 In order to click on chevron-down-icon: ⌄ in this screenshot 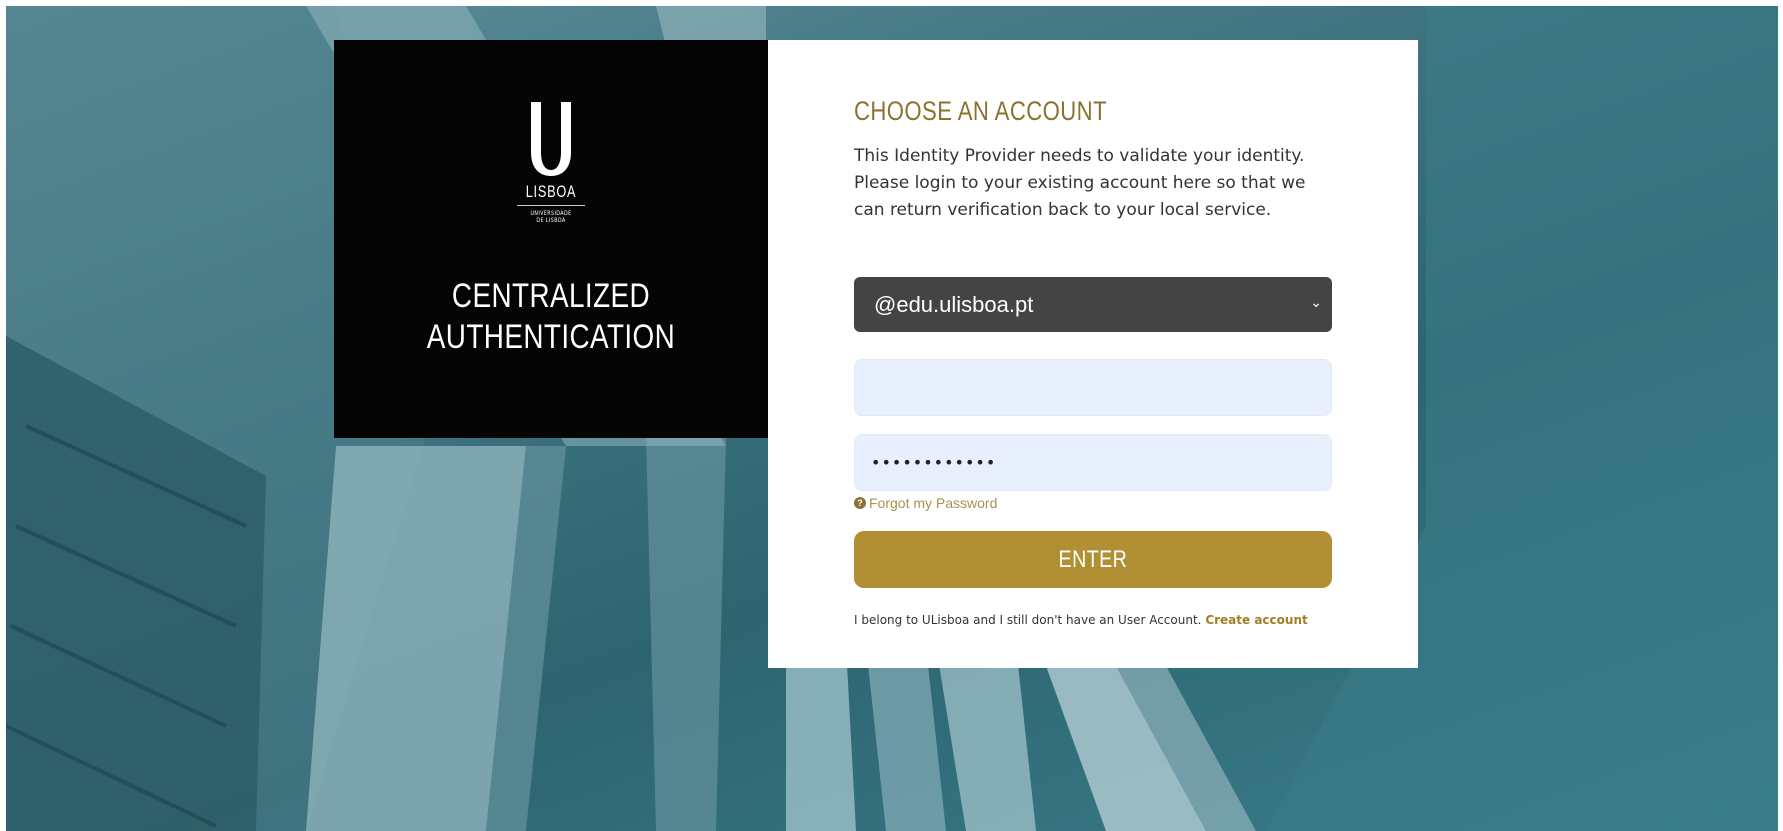, I will do `click(1316, 302)`.